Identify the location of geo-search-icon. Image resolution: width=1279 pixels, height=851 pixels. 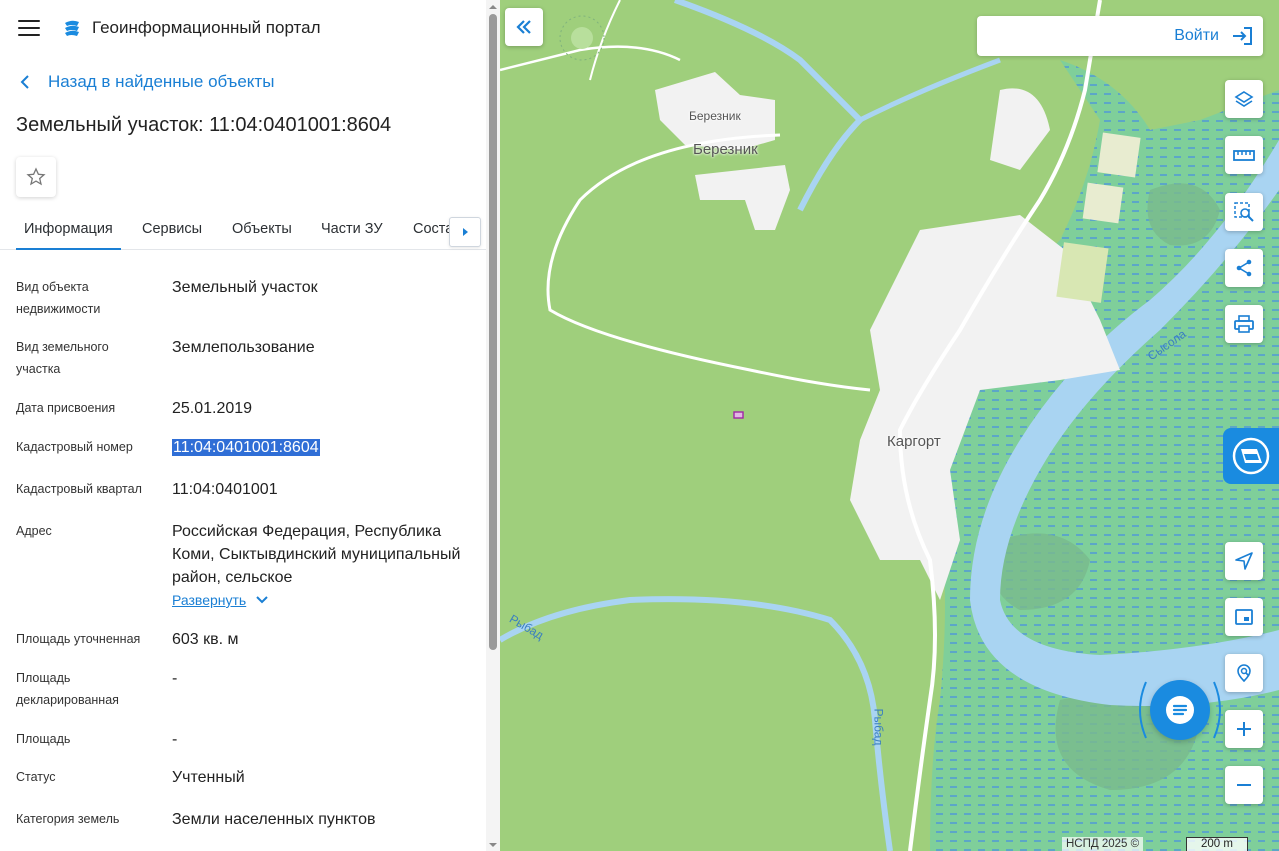
(1244, 673).